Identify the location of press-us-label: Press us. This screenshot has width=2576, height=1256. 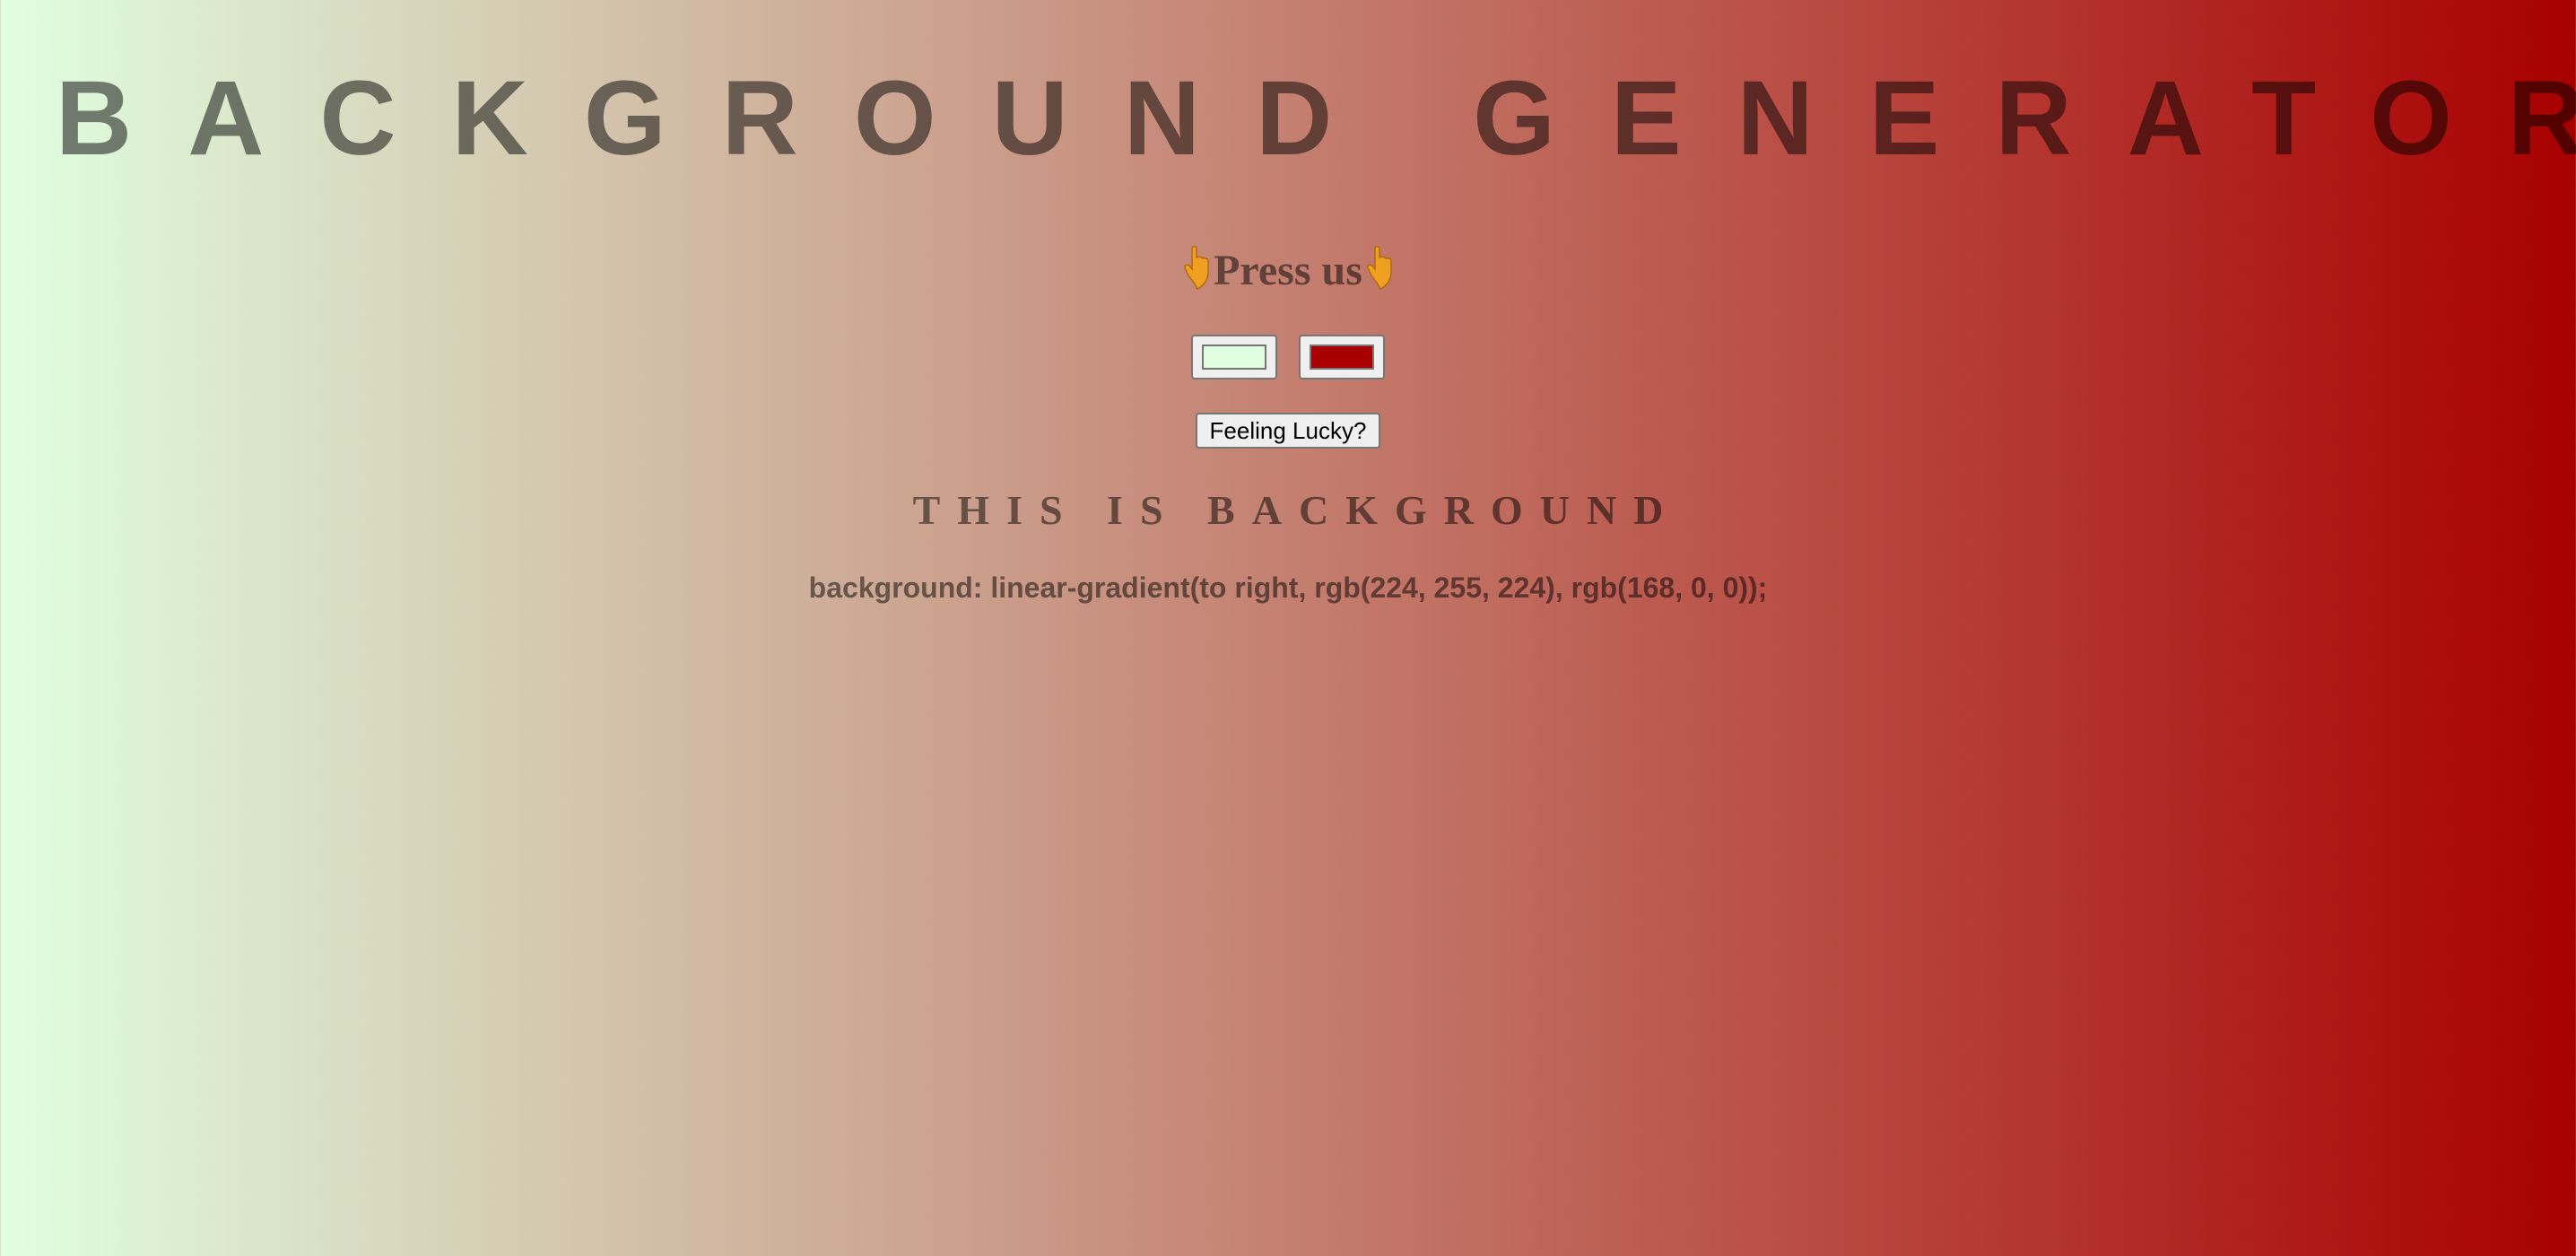
(1288, 270).